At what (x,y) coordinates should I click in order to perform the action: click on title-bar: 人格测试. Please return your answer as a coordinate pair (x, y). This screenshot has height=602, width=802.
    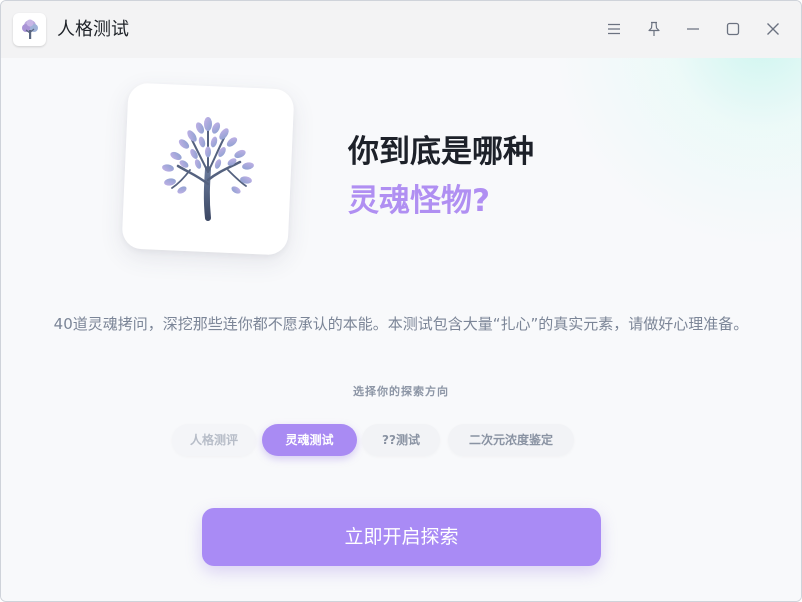
    Looking at the image, I should click on (401, 29).